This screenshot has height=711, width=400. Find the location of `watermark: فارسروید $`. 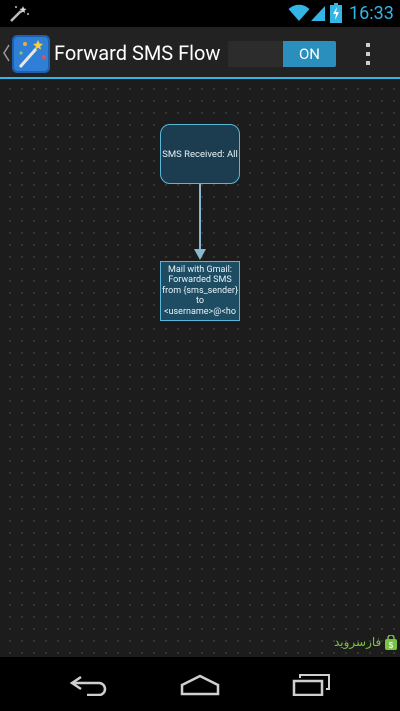

watermark: فارسروید $ is located at coordinates (366, 642).